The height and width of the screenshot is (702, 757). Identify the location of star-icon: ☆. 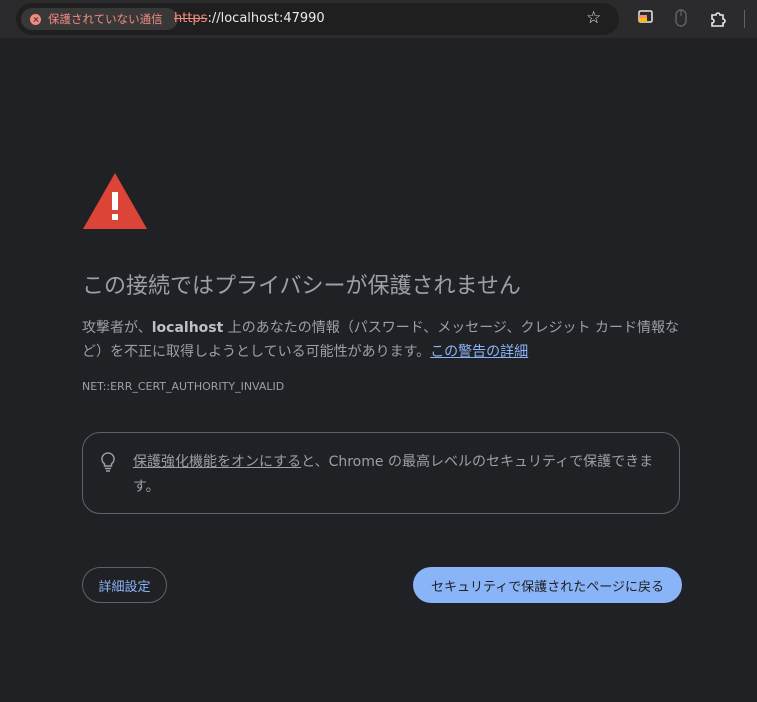
(593, 18).